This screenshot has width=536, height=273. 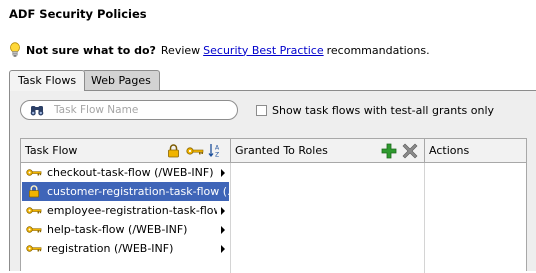 I want to click on hint-tail: recommandations., so click(x=378, y=50).